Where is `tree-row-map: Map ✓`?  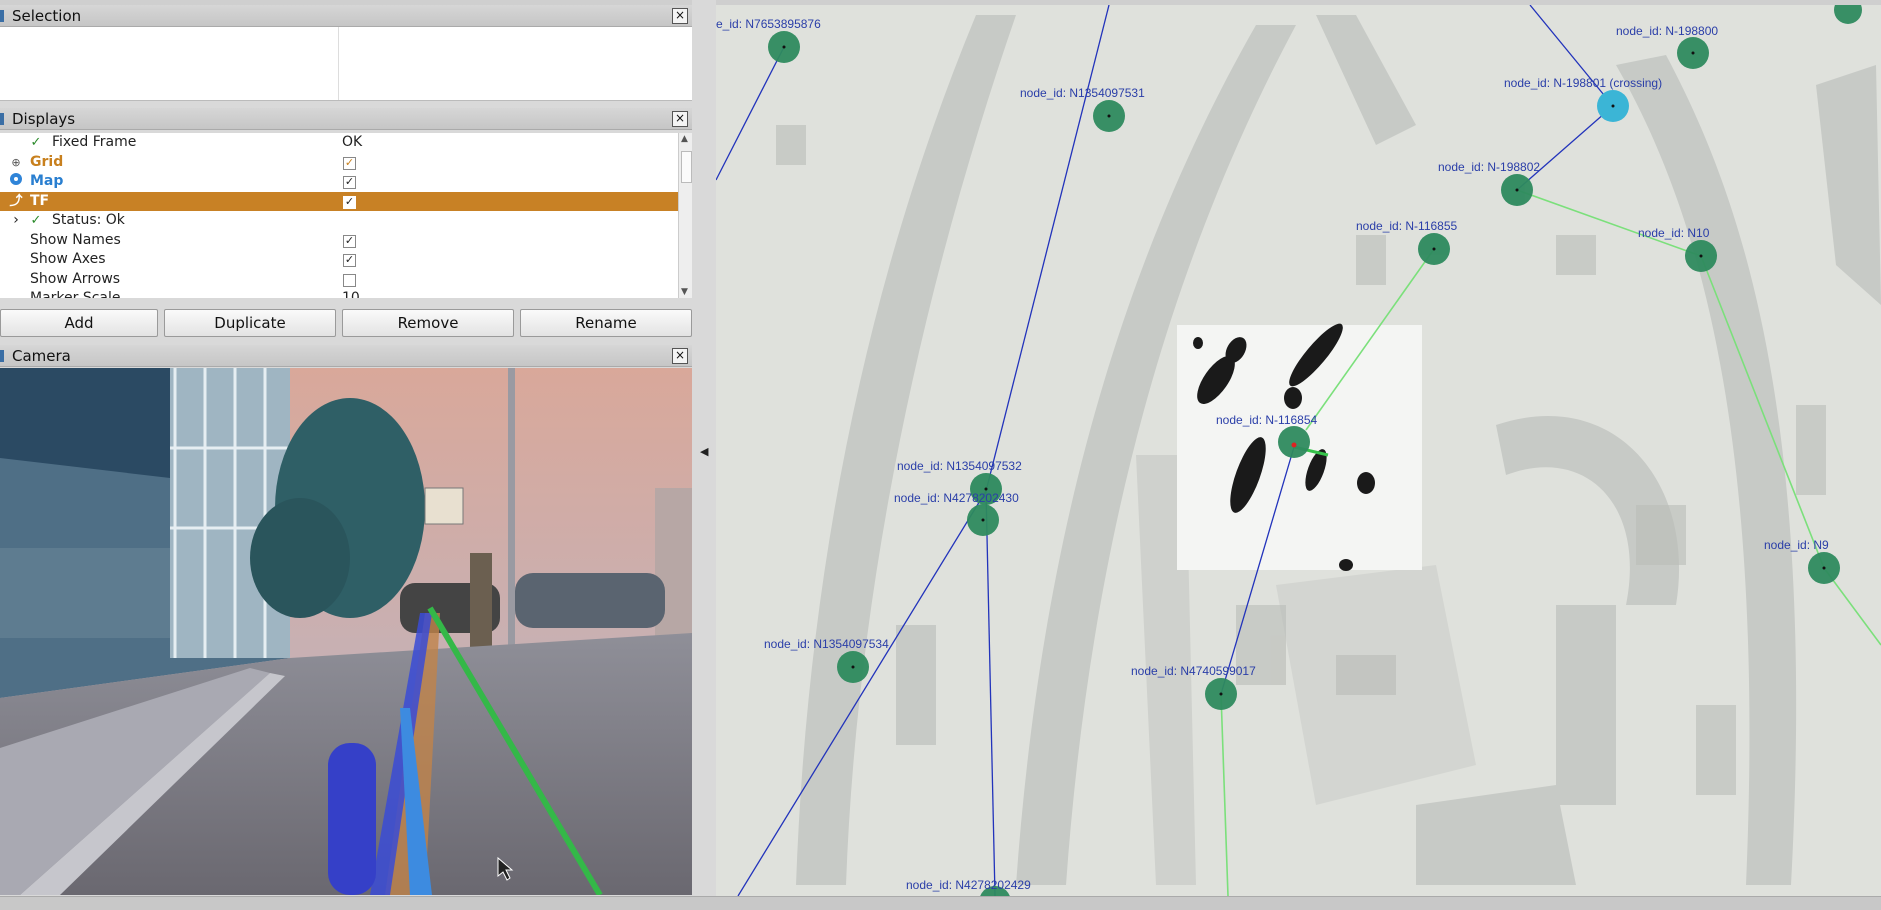 tree-row-map: Map ✓ is located at coordinates (339, 182).